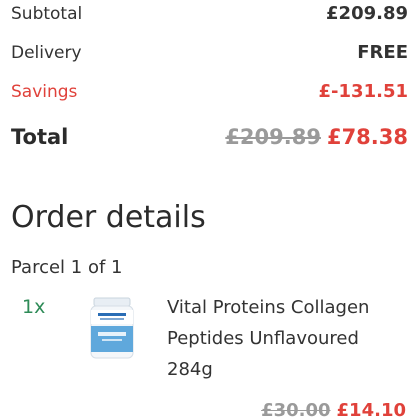 This screenshot has width=420, height=420. Describe the element at coordinates (46, 52) in the screenshot. I see `delivery-label: Delivery` at that location.